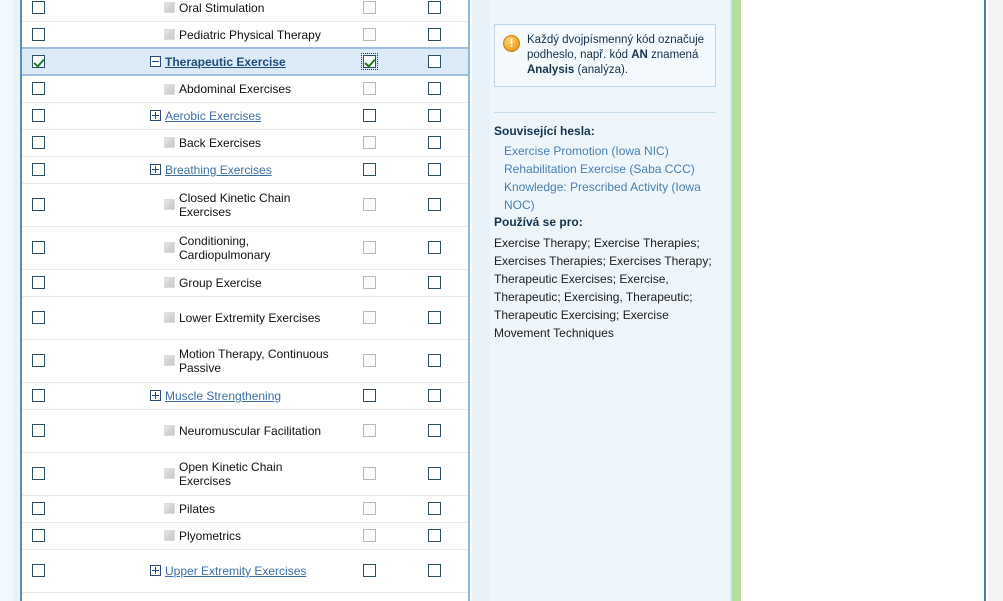 This screenshot has width=1003, height=601. What do you see at coordinates (245, 361) in the screenshot?
I see `table-row: Motion Therapy, Continuous Passive` at bounding box center [245, 361].